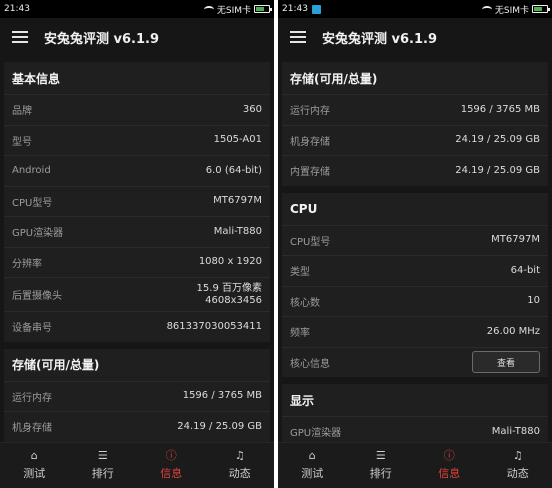 Image resolution: width=552 pixels, height=488 pixels. Describe the element at coordinates (137, 109) in the screenshot. I see `info-row: 品牌 360` at that location.